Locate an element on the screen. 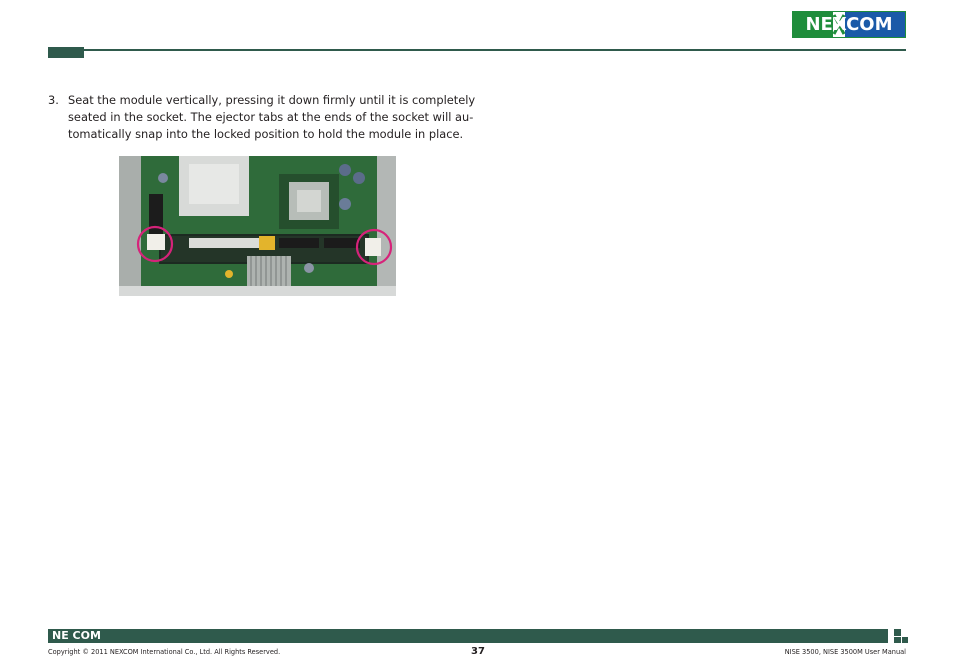 The height and width of the screenshot is (672, 954). footer-logo: NE COM is located at coordinates (76, 635).